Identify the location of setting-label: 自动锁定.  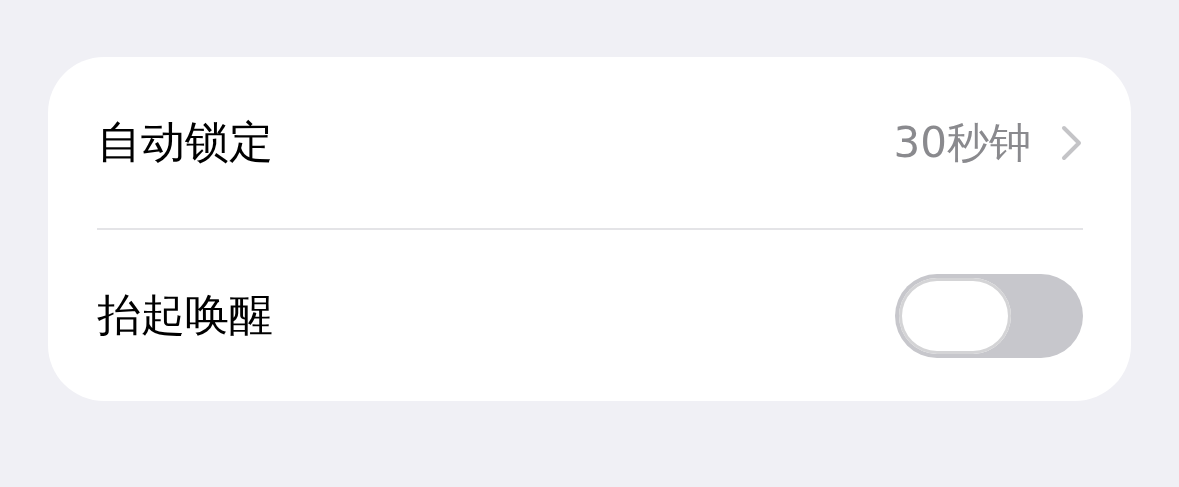
(185, 142).